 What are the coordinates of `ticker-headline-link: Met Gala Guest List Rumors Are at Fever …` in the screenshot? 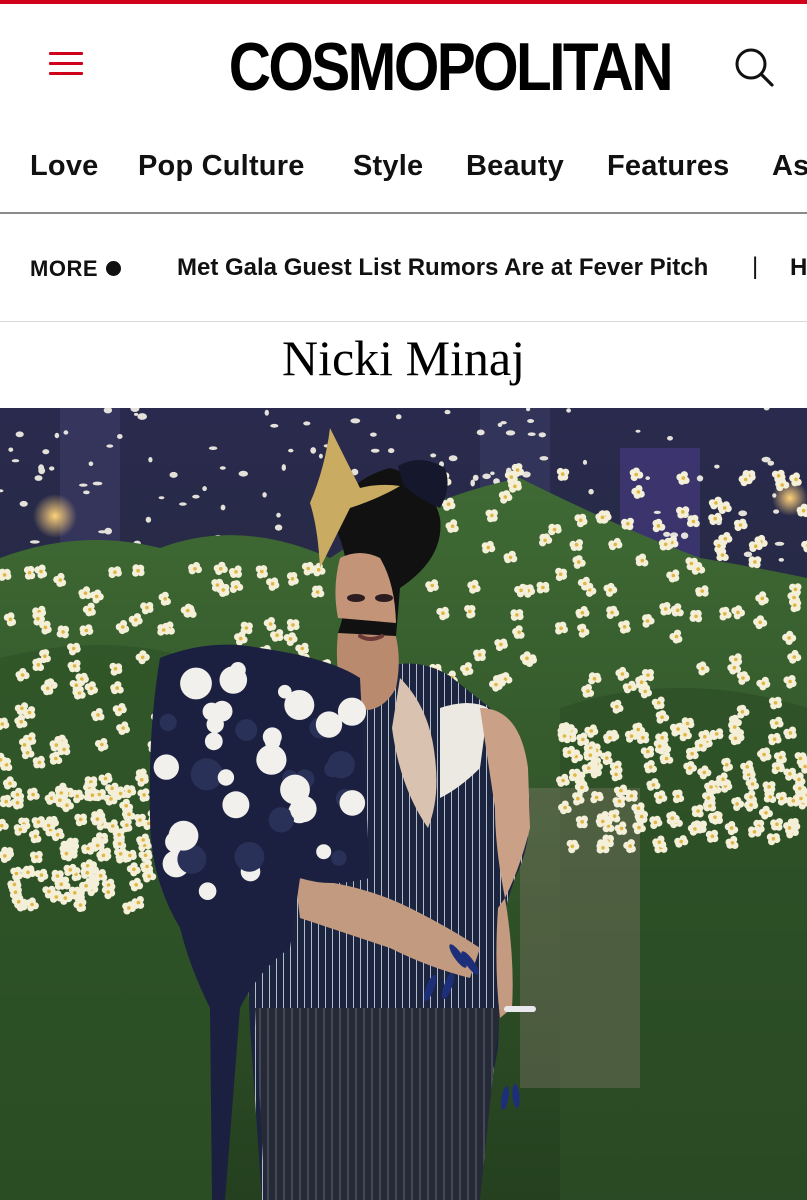 It's located at (442, 268).